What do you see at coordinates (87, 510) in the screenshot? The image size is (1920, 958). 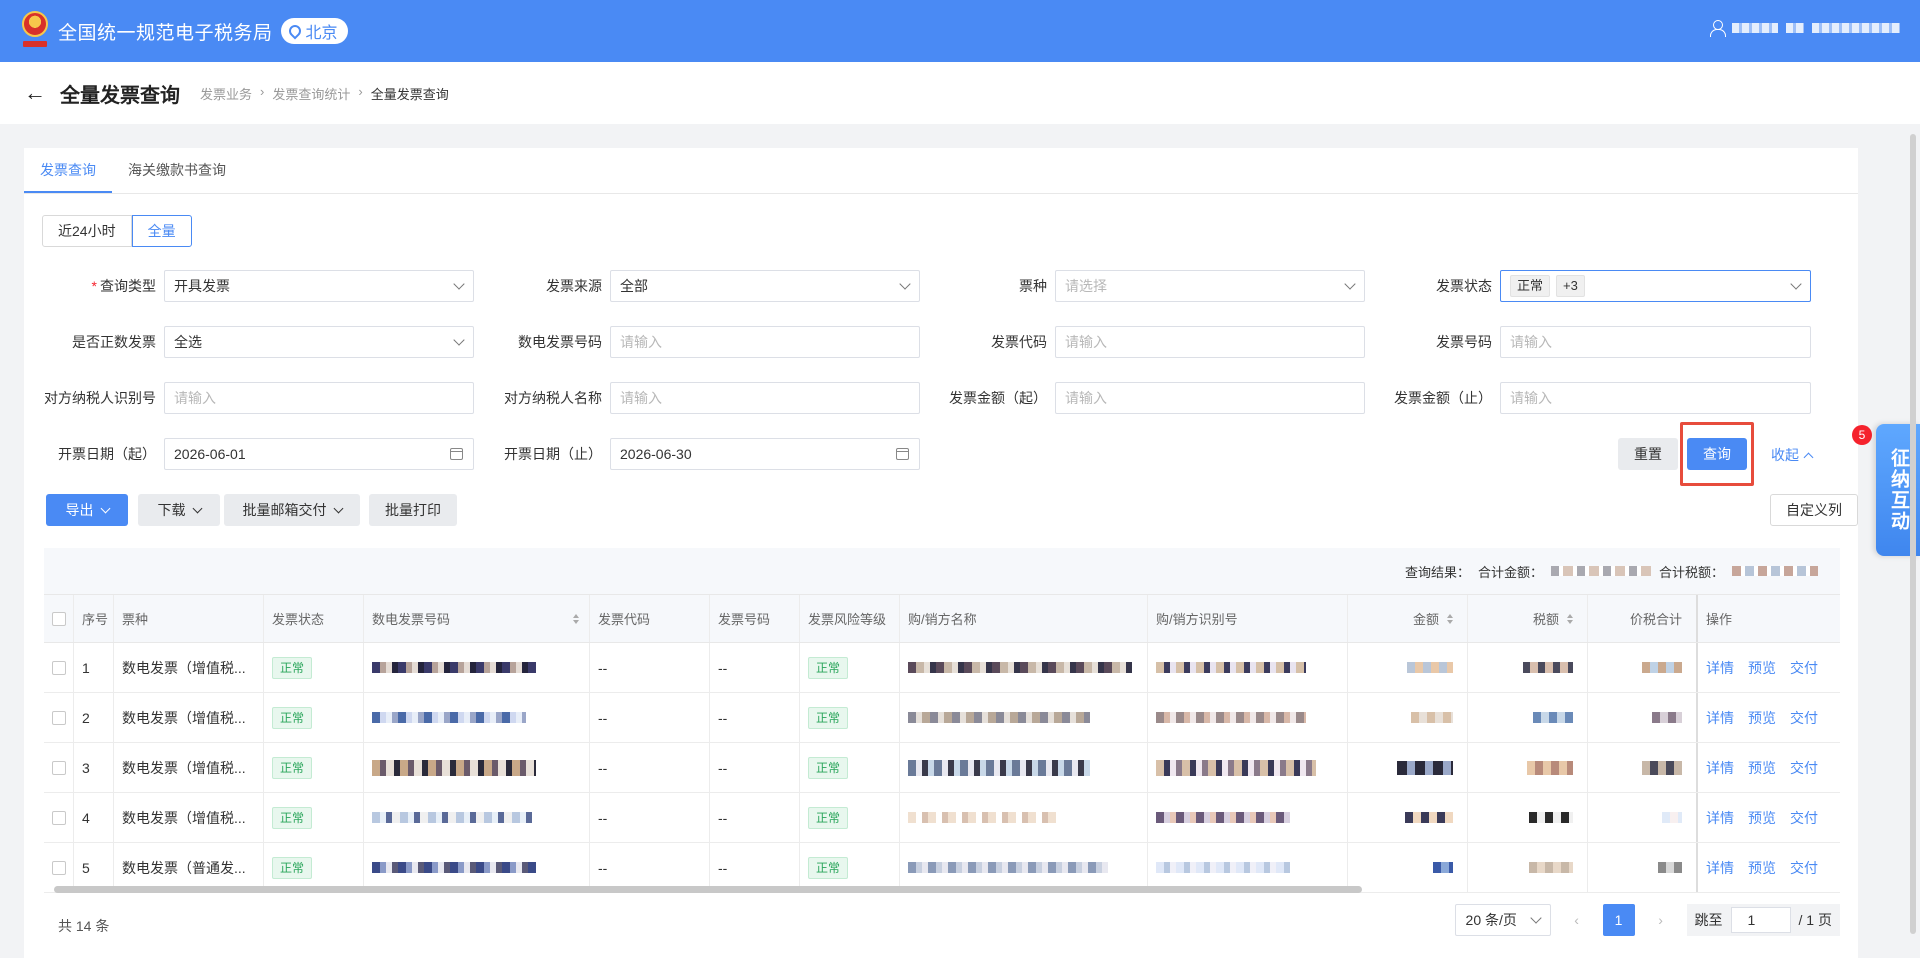 I see `export-dropdown-button: 导出` at bounding box center [87, 510].